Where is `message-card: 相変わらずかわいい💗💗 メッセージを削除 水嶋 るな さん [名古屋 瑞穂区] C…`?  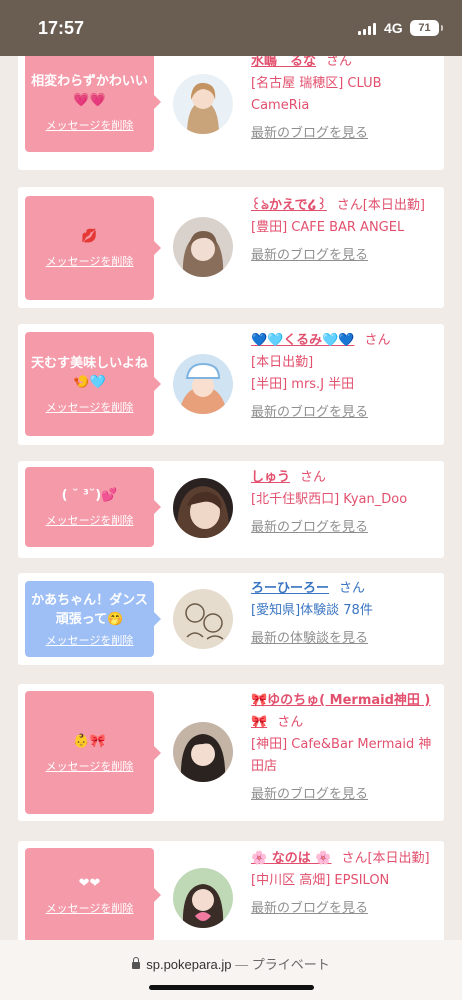 message-card: 相変わらずかわいい💗💗 メッセージを削除 水嶋 るな さん [名古屋 瑞穂区] C… is located at coordinates (231, 113).